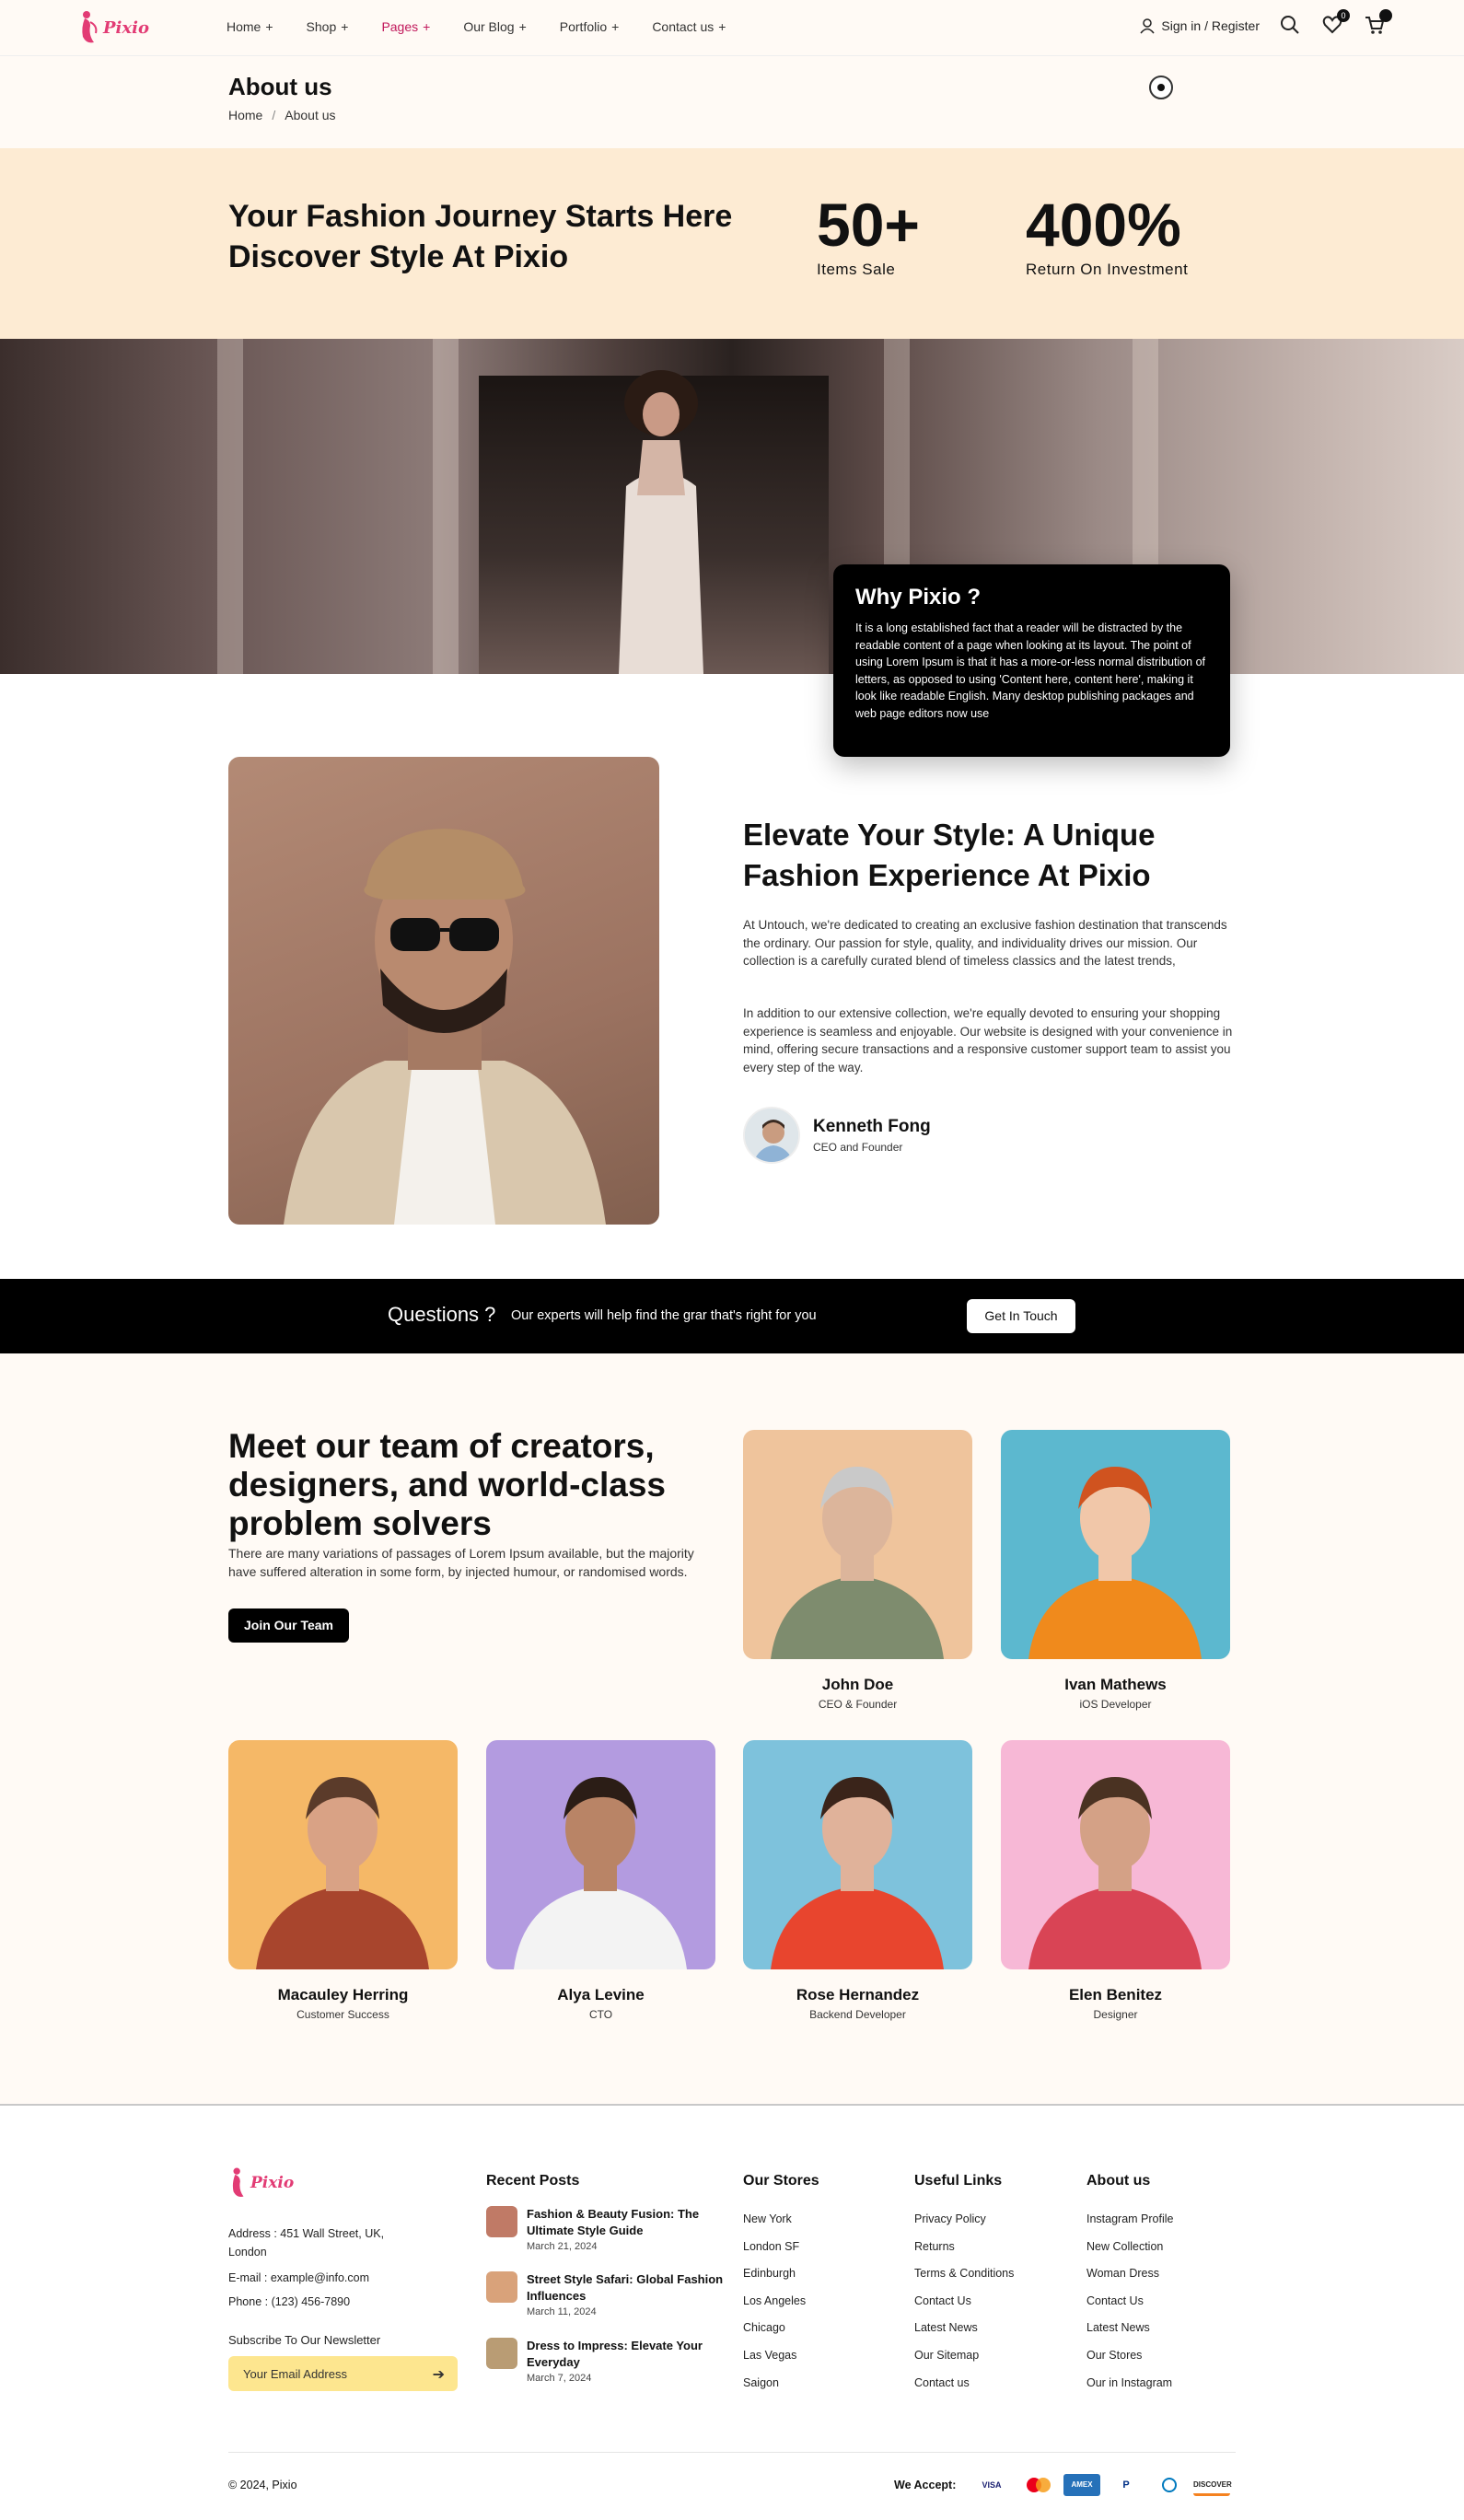 The image size is (1464, 2520). Describe the element at coordinates (601, 1994) in the screenshot. I see `team-member-name: Alya Levine` at that location.